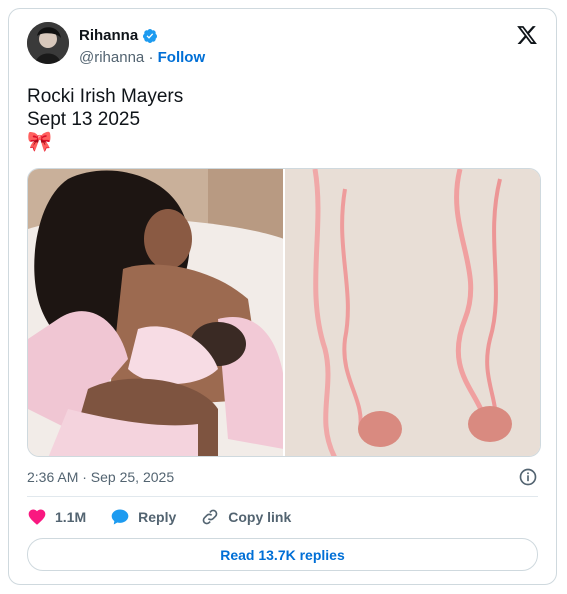 The height and width of the screenshot is (594, 567). Describe the element at coordinates (71, 517) in the screenshot. I see `like-count: 1.1M` at that location.